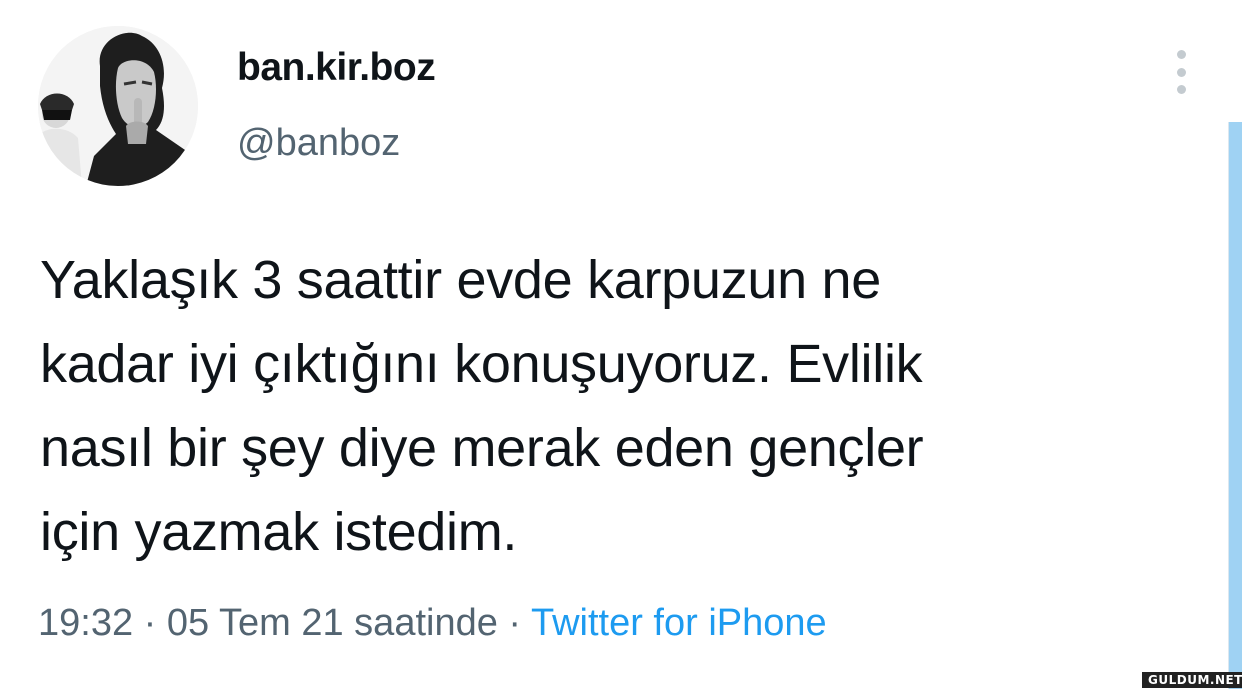  Describe the element at coordinates (1235, 405) in the screenshot. I see `scrollbar-thumb` at that location.